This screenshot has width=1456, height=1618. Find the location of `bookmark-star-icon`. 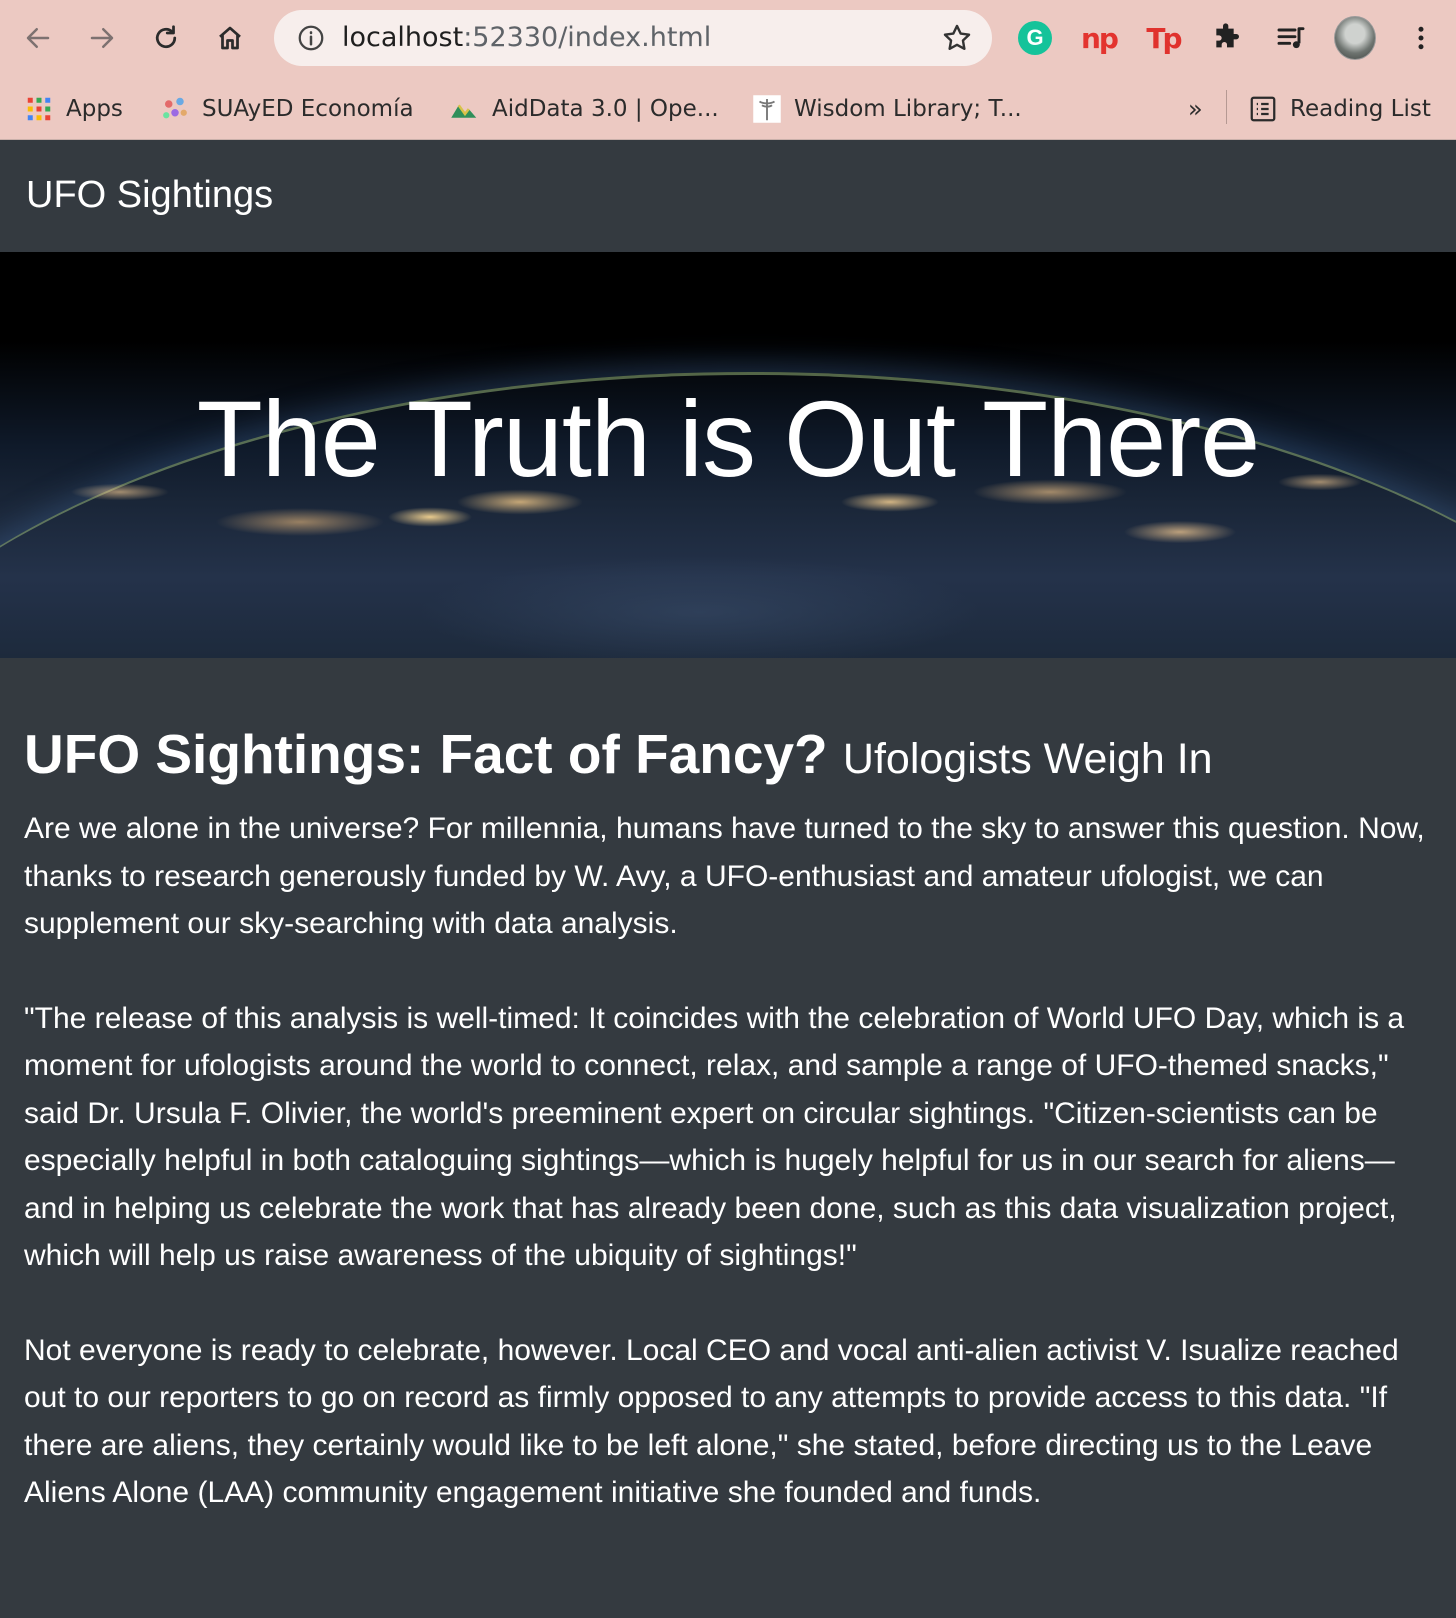

bookmark-star-icon is located at coordinates (957, 38).